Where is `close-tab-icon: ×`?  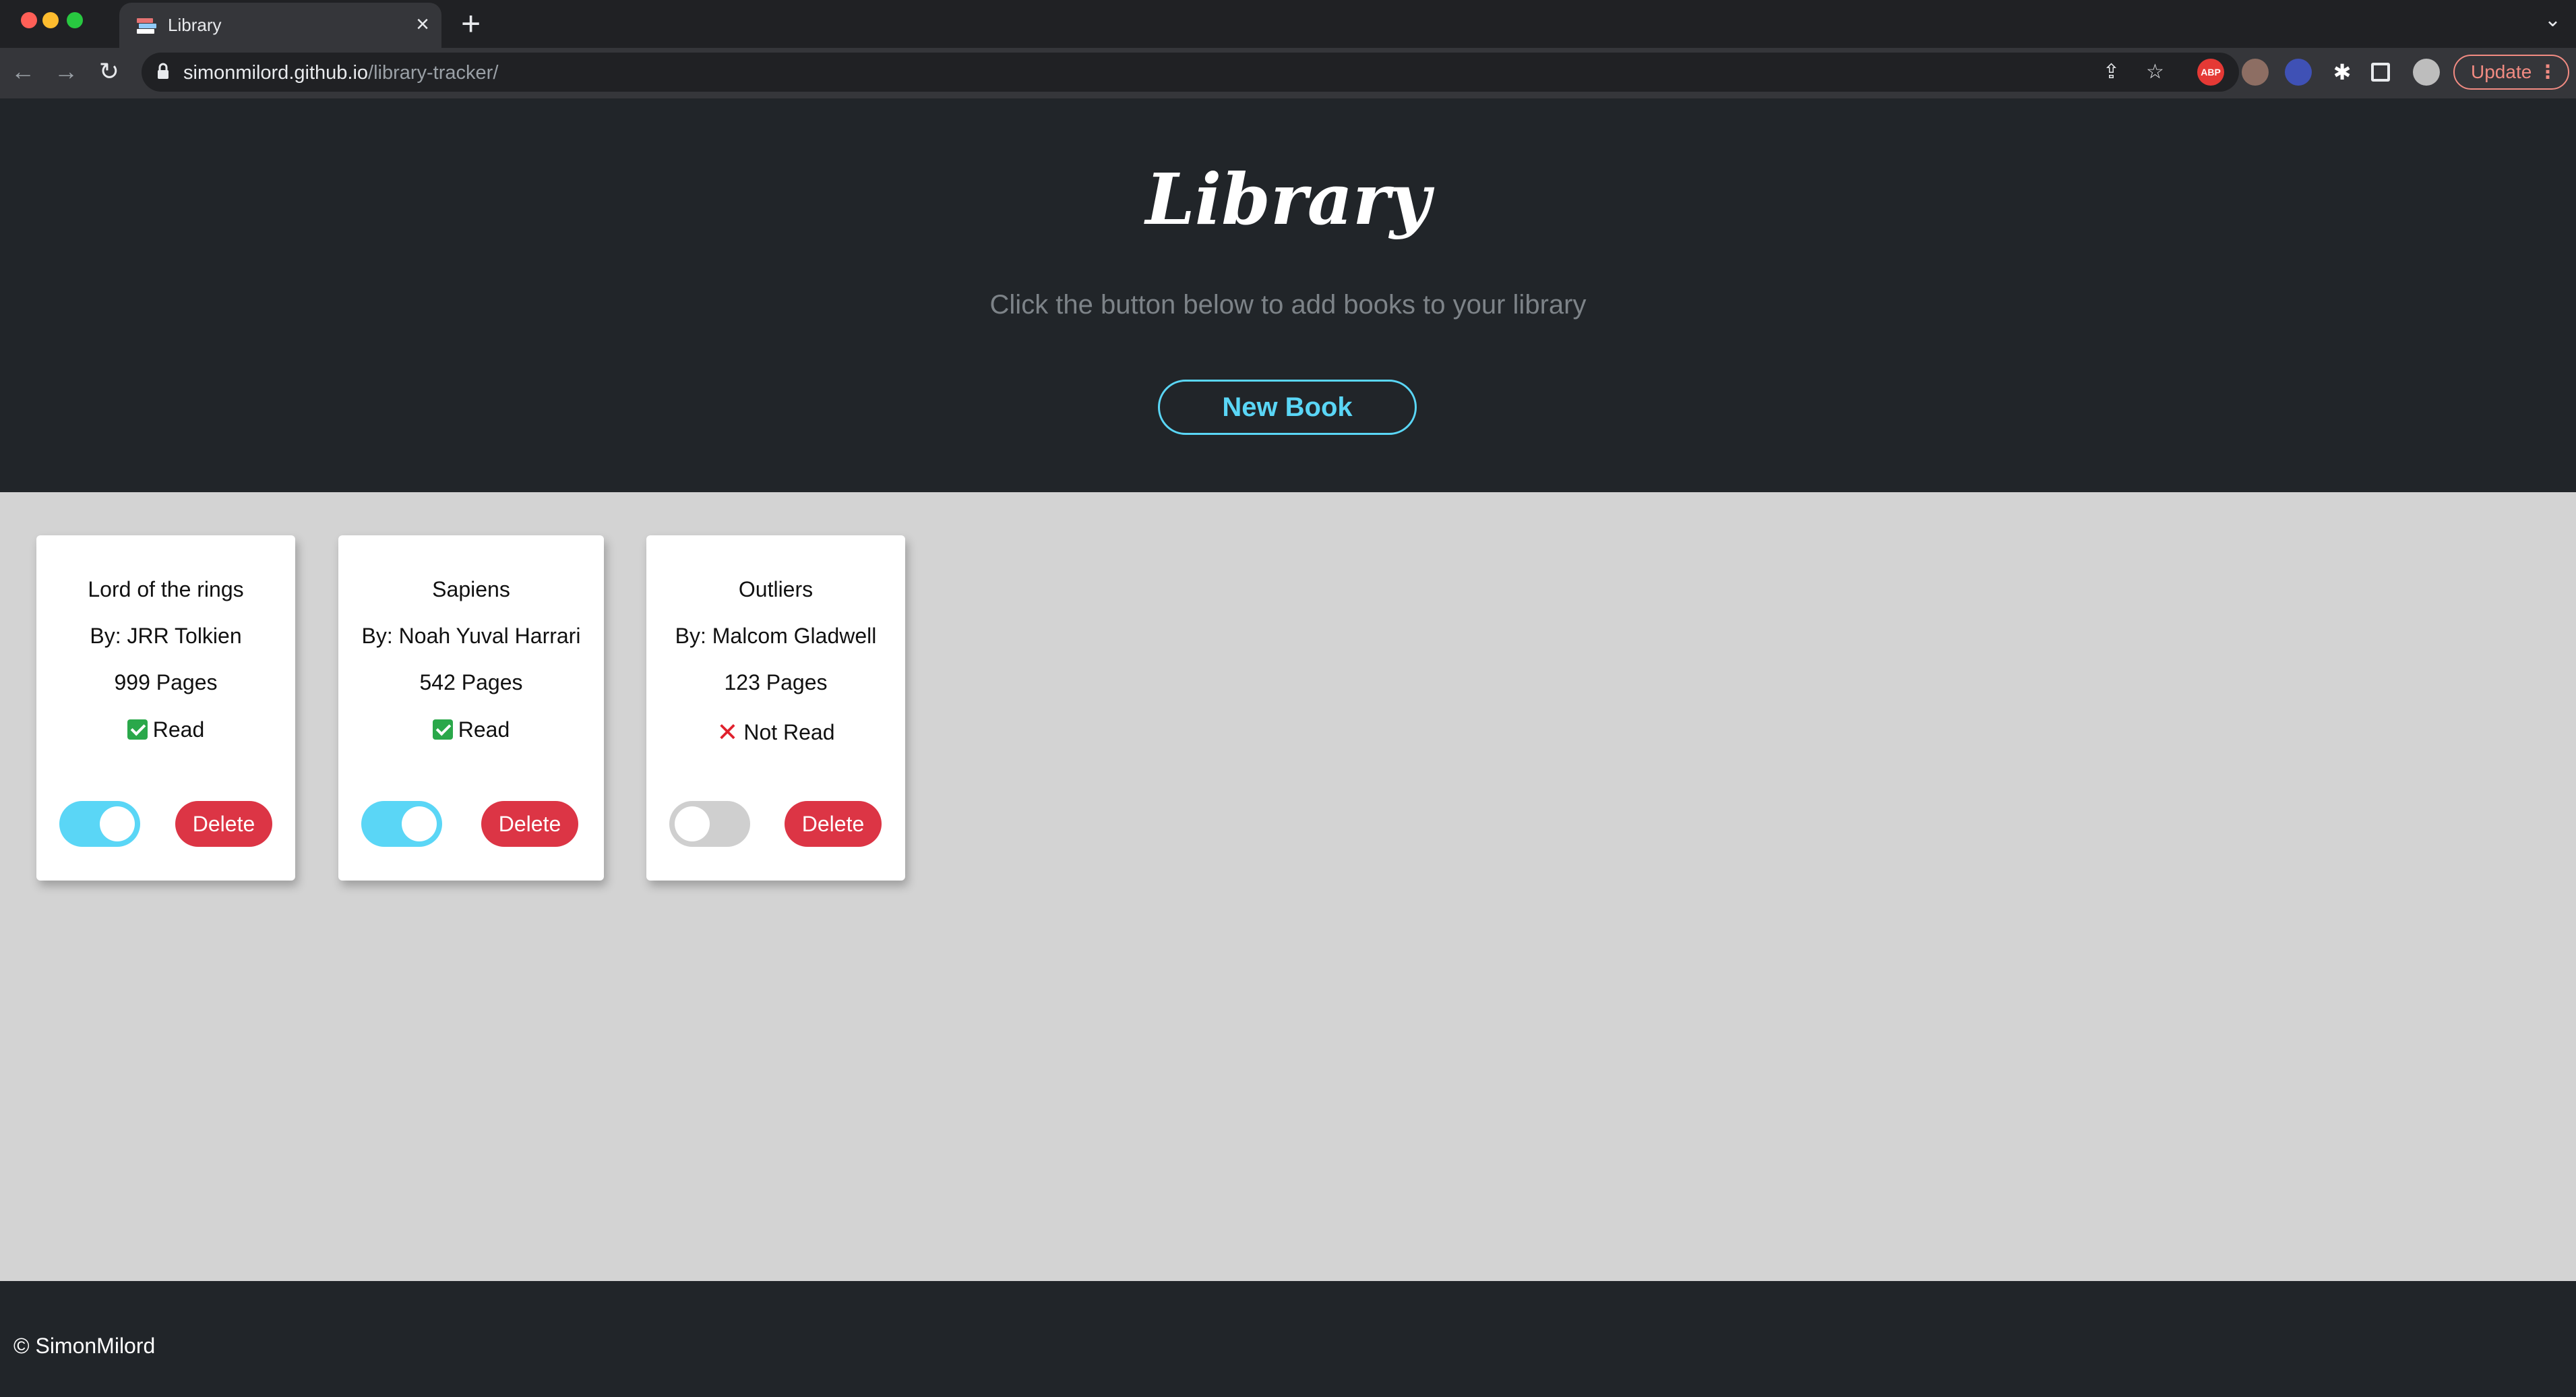
close-tab-icon: × is located at coordinates (422, 24).